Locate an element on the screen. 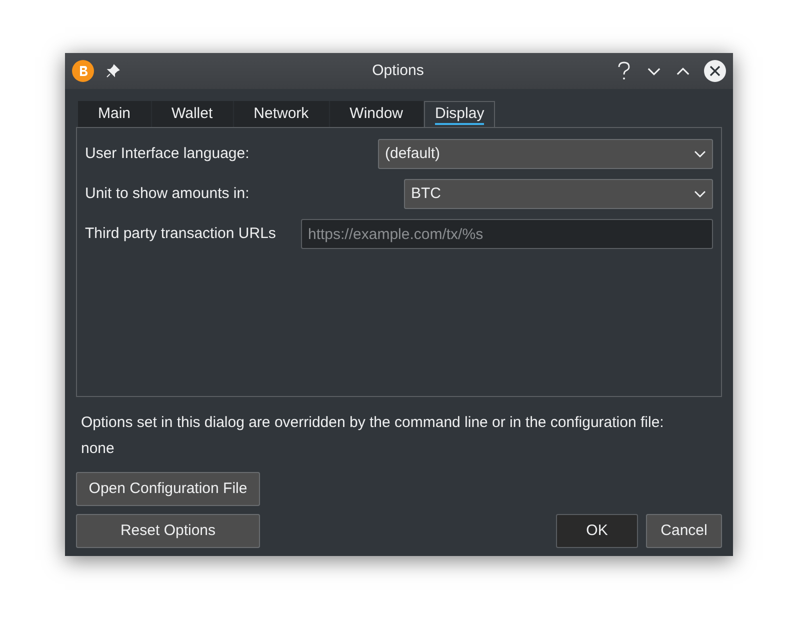 The width and height of the screenshot is (798, 633). setting-label: Unit to show amounts in: is located at coordinates (167, 194).